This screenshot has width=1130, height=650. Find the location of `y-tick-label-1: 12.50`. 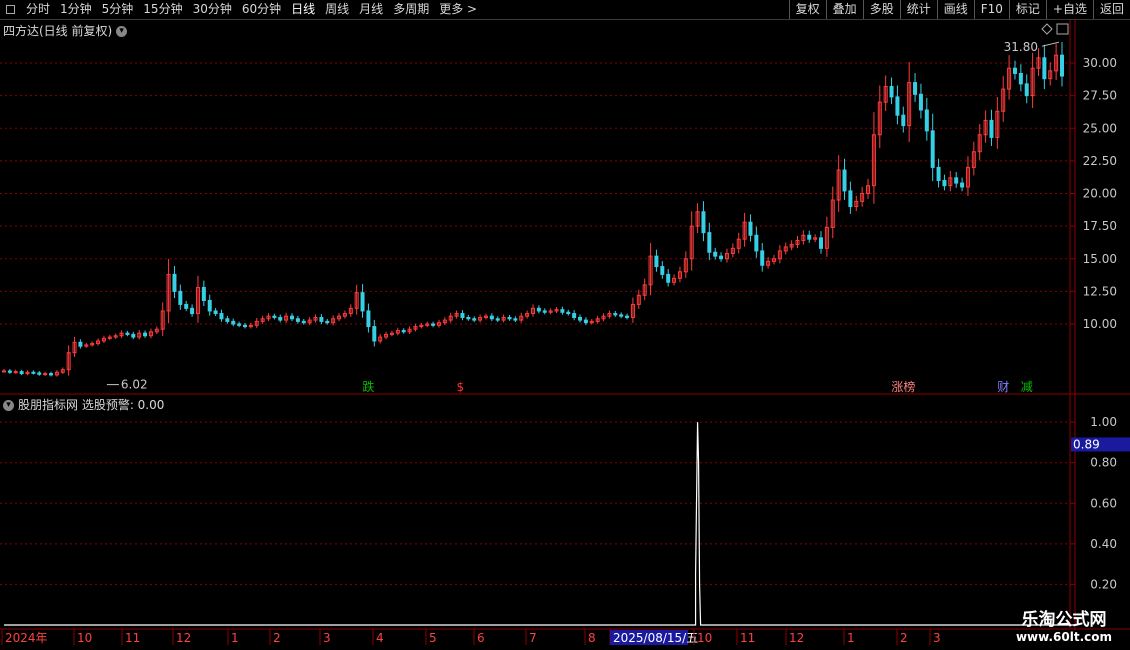

y-tick-label-1: 12.50 is located at coordinates (1100, 291).